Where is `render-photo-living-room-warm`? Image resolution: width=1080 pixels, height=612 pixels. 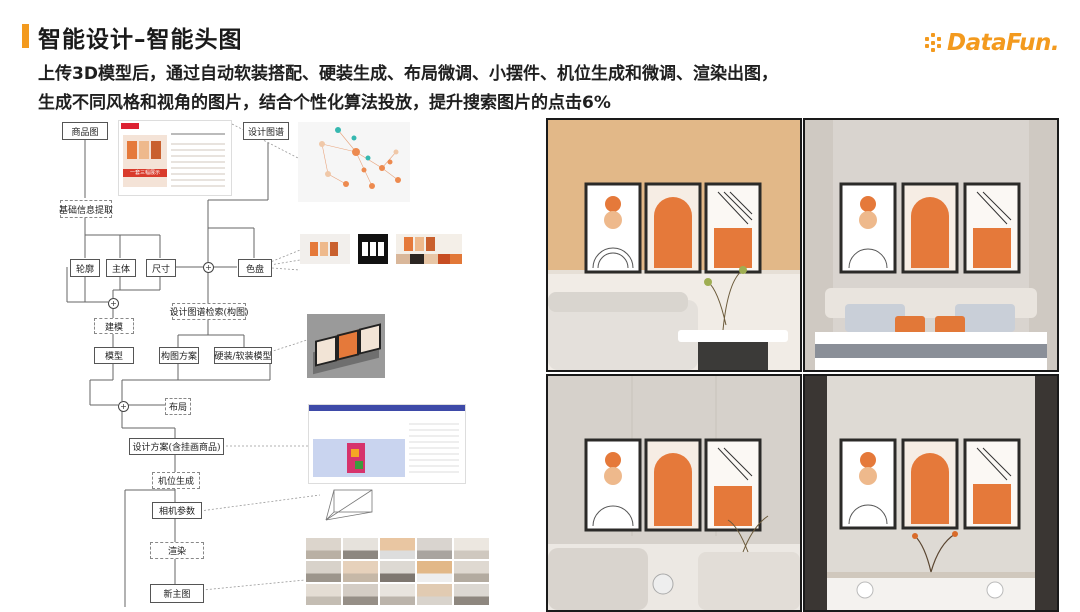
render-photo-living-room-warm is located at coordinates (674, 245).